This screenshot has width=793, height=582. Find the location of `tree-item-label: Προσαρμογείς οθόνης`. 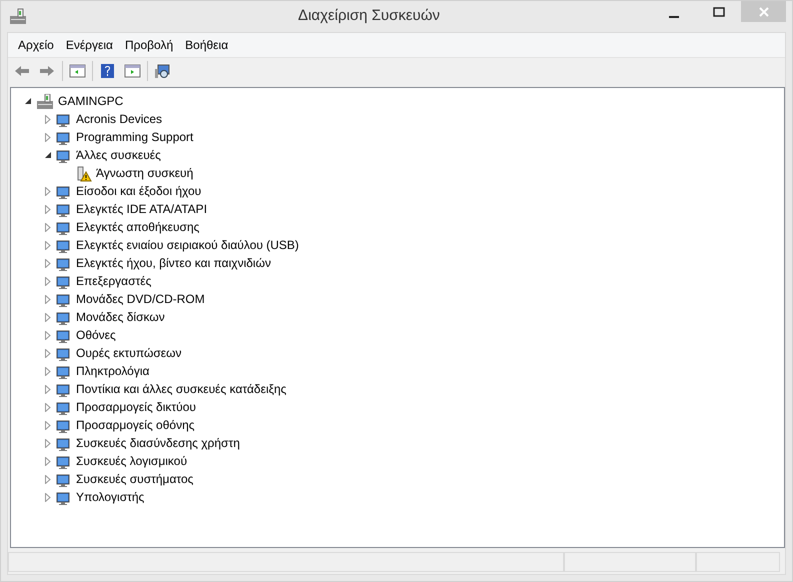

tree-item-label: Προσαρμογείς οθόνης is located at coordinates (135, 425).